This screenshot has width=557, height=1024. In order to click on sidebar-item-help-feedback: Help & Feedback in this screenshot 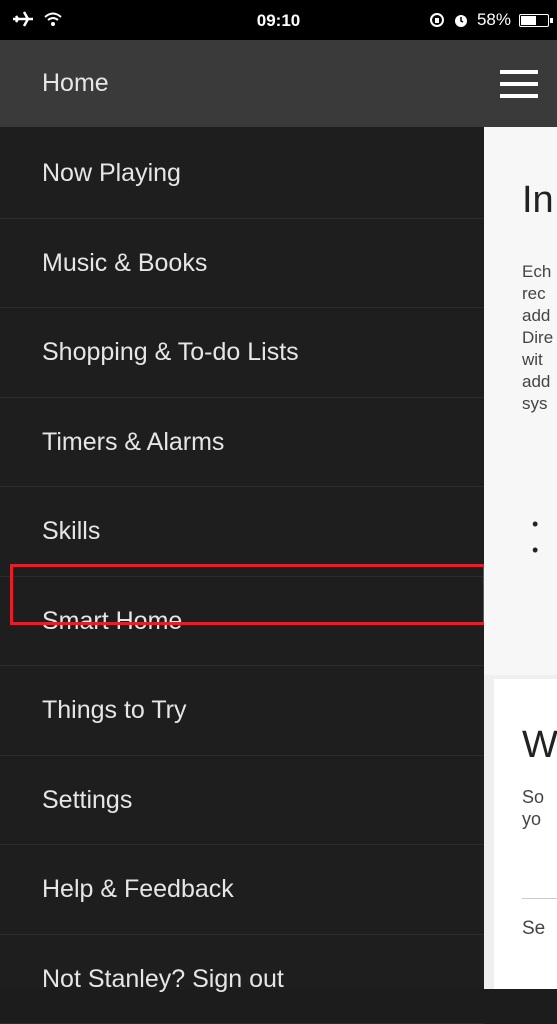, I will do `click(242, 890)`.